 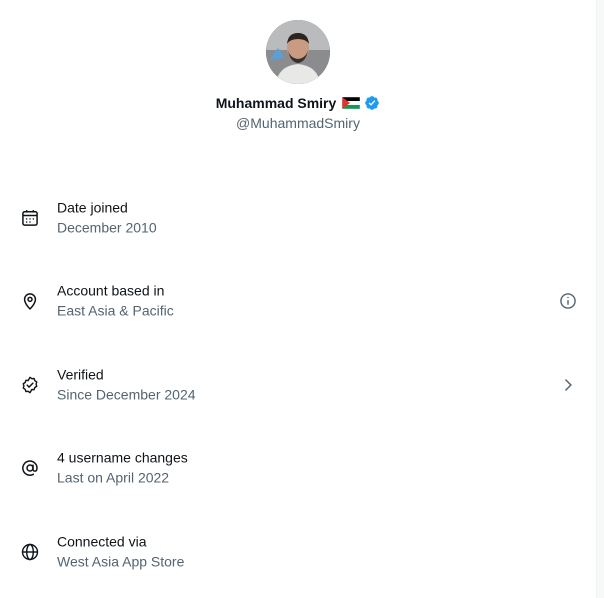 I want to click on row-connected-via: Connected via West Asia App Store, so click(x=298, y=552).